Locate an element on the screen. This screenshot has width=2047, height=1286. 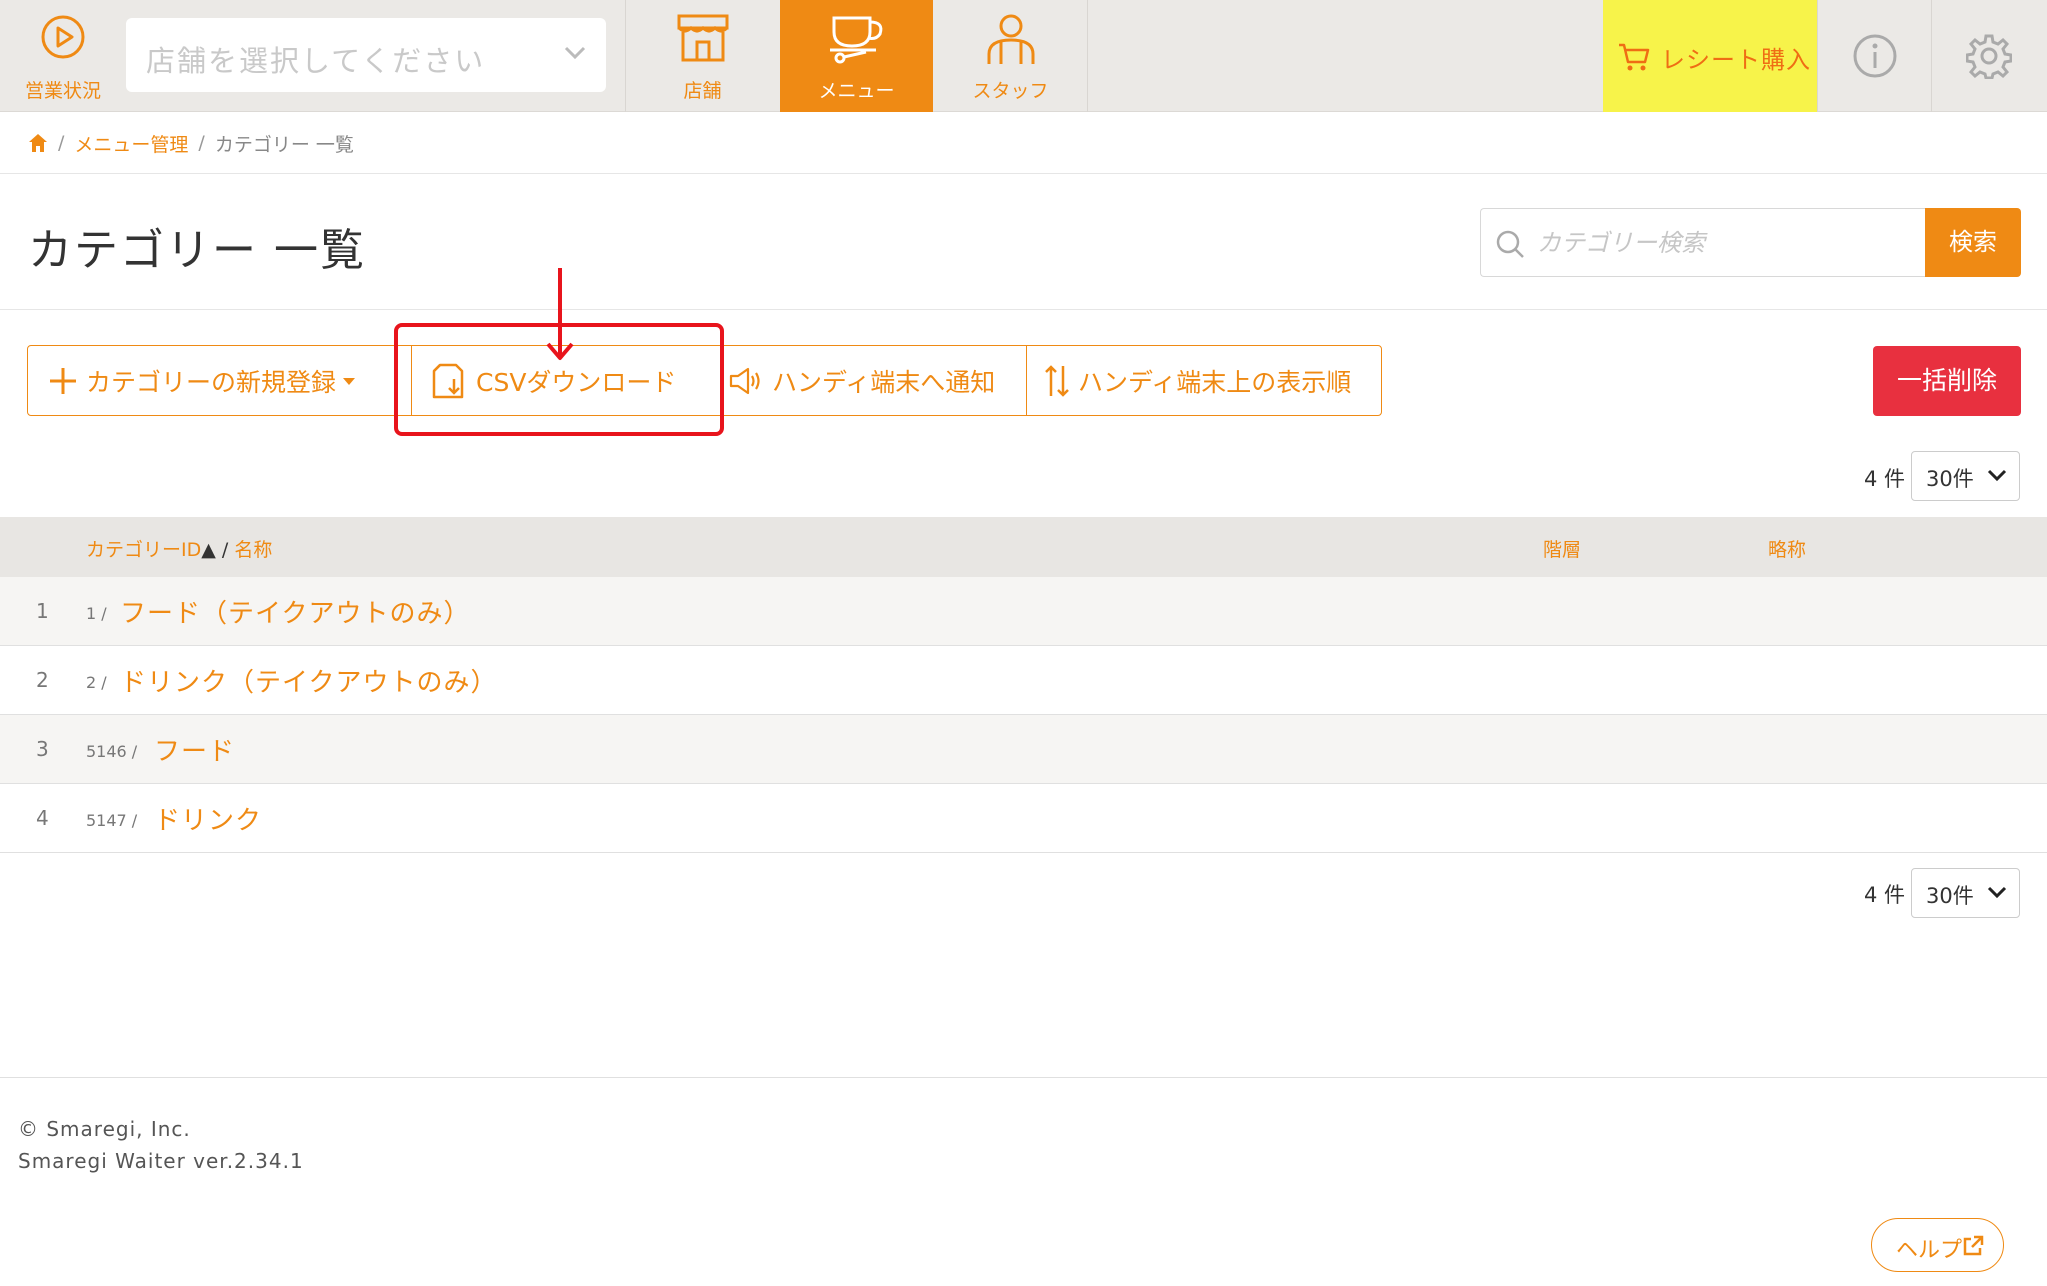
tab-menu-label: メニュー is located at coordinates (856, 91).